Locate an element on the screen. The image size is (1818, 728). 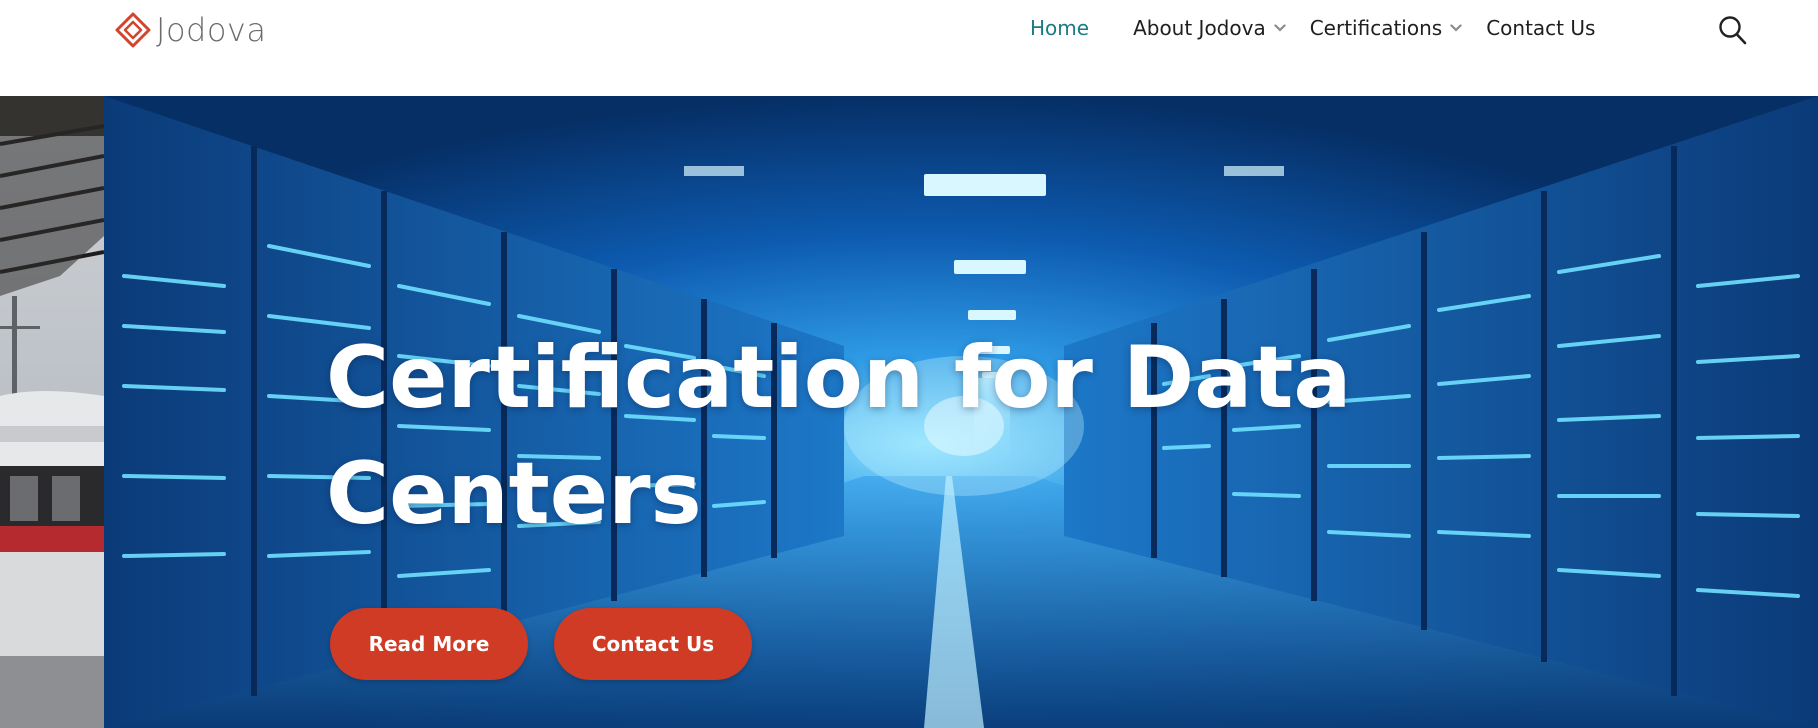
nav-item-certifications: Certifications is located at coordinates (1386, 28).